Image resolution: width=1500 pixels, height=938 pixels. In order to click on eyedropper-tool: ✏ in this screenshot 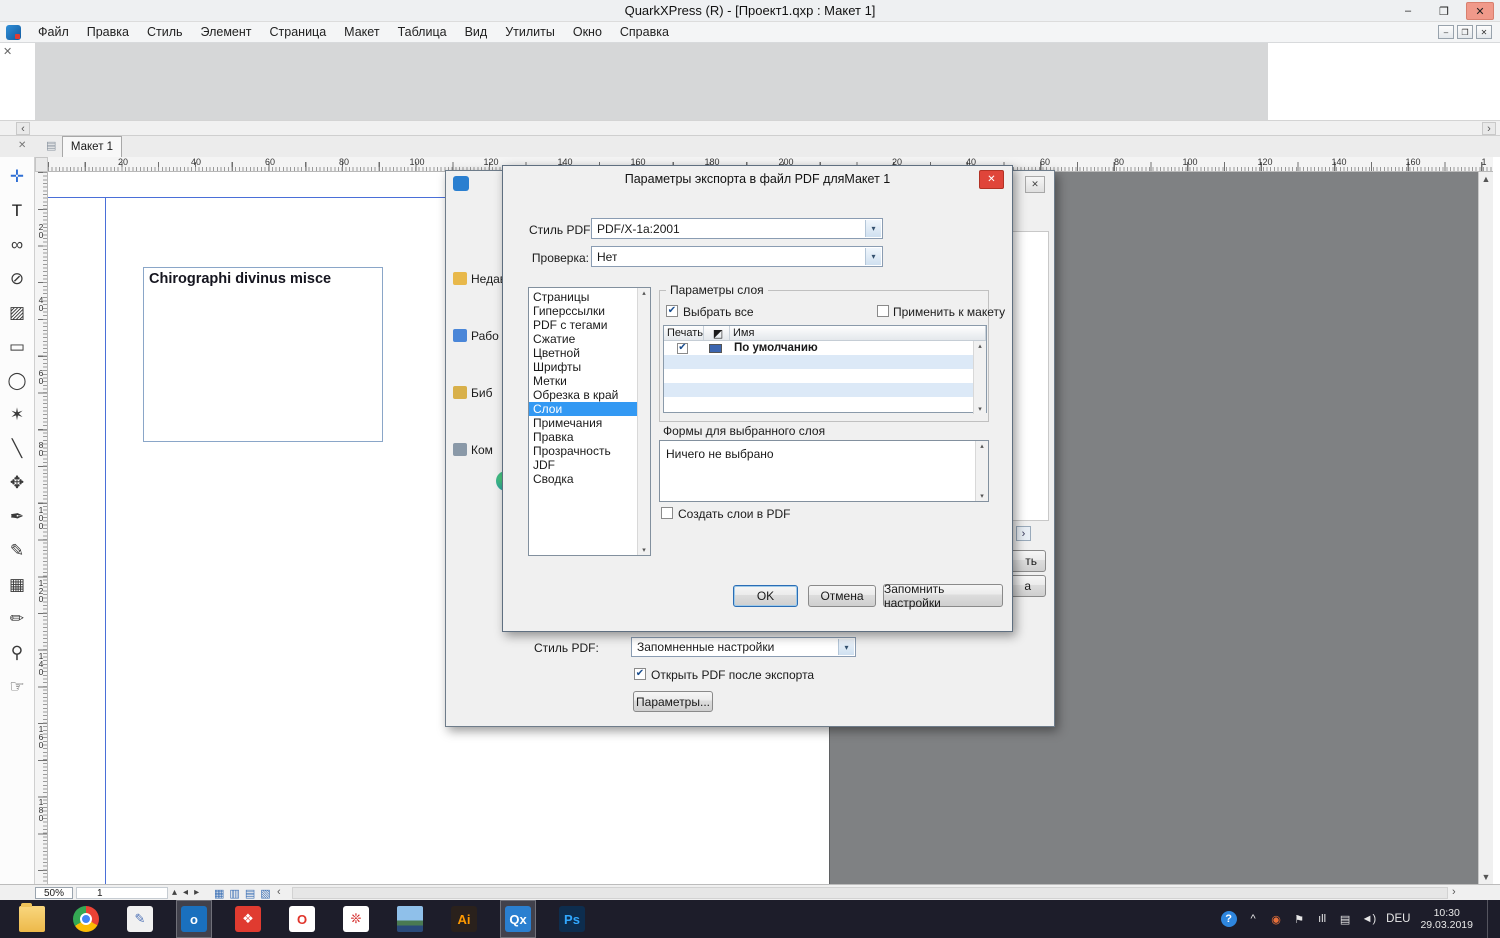, I will do `click(17, 618)`.